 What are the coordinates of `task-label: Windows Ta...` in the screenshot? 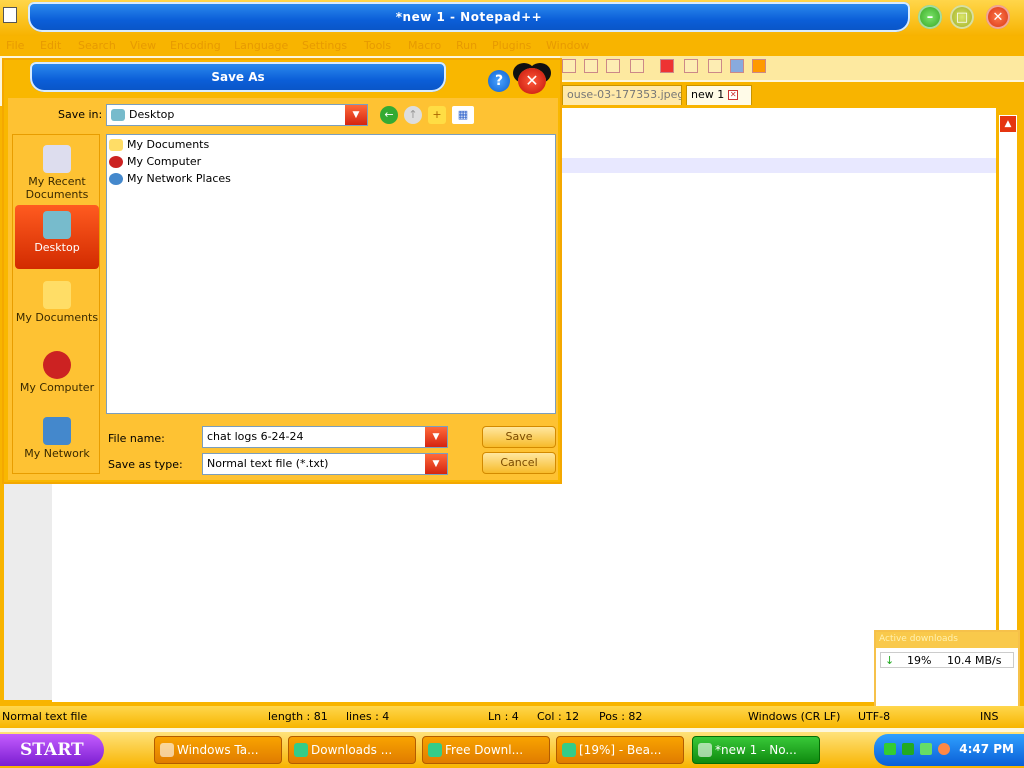 It's located at (218, 750).